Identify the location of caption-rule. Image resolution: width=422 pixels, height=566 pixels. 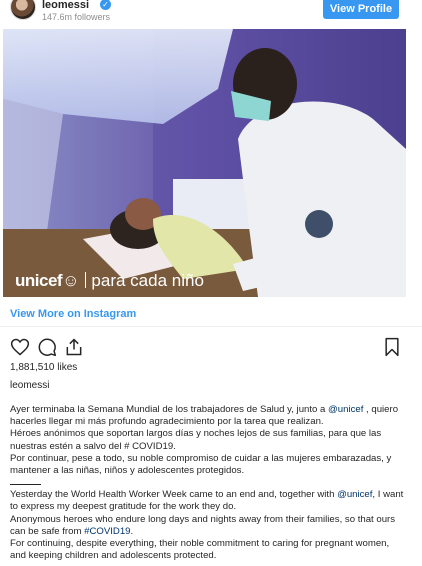
(25, 485).